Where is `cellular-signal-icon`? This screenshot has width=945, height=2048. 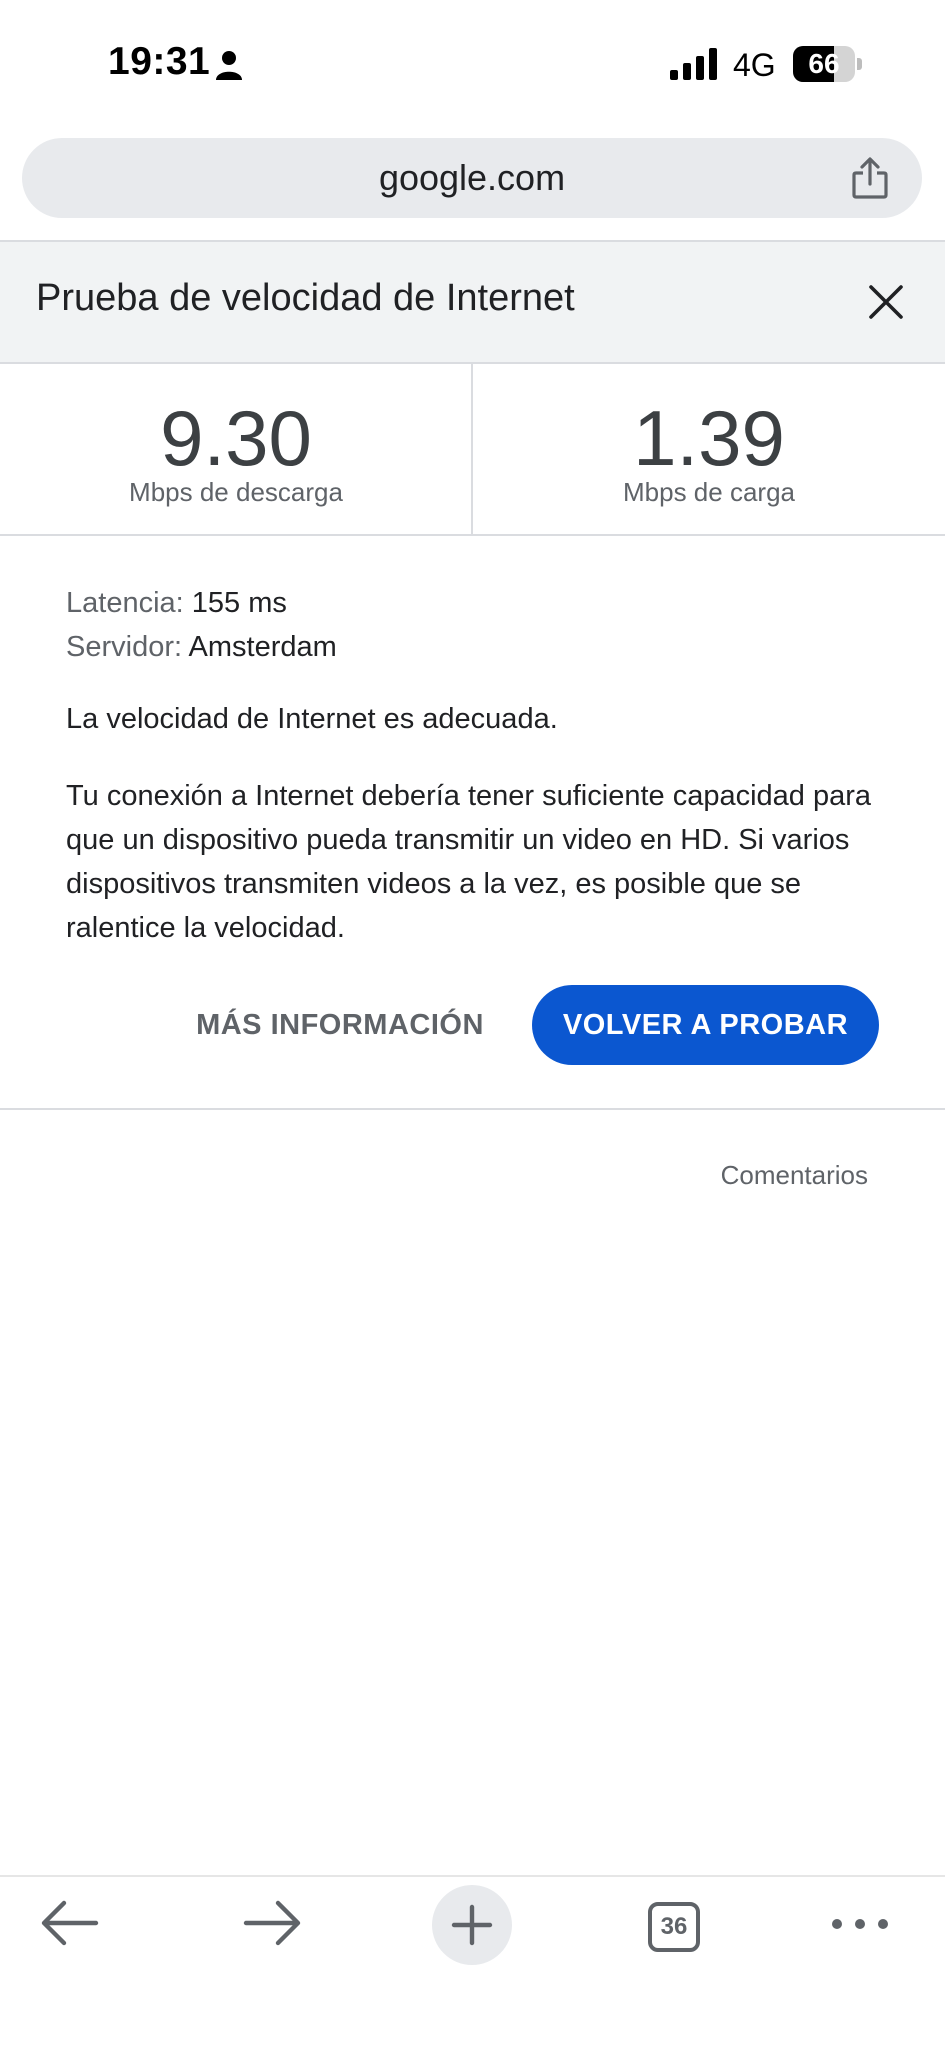 cellular-signal-icon is located at coordinates (693, 64).